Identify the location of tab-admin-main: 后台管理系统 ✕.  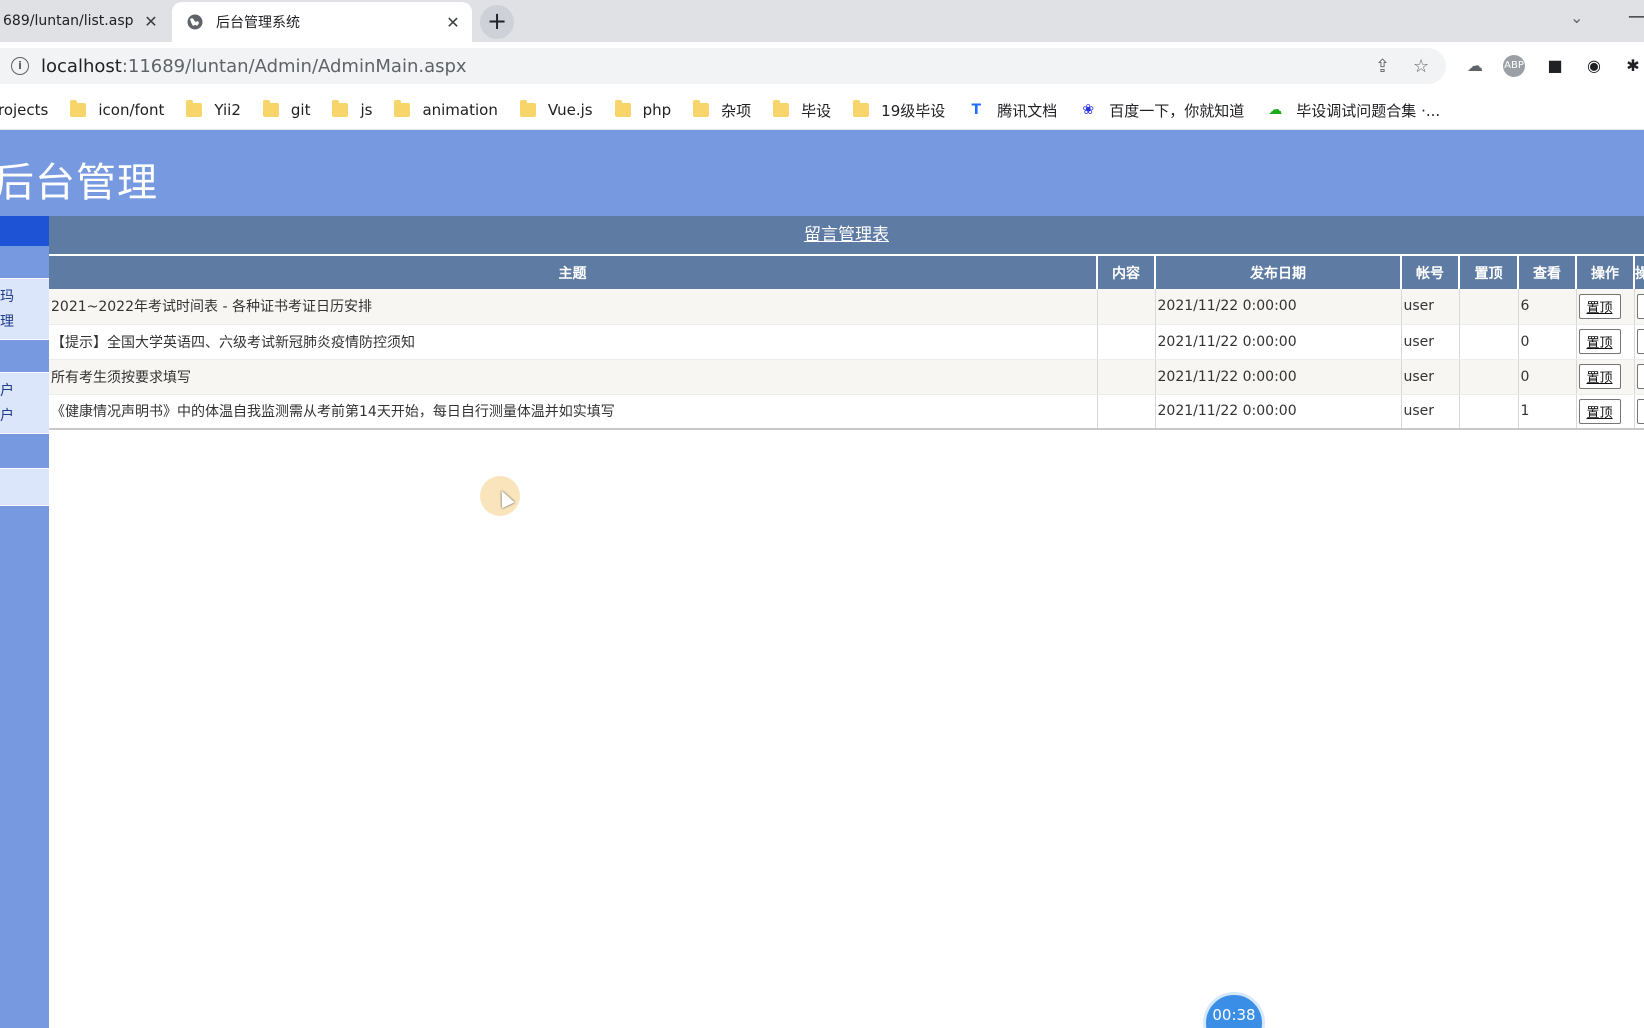
(322, 22).